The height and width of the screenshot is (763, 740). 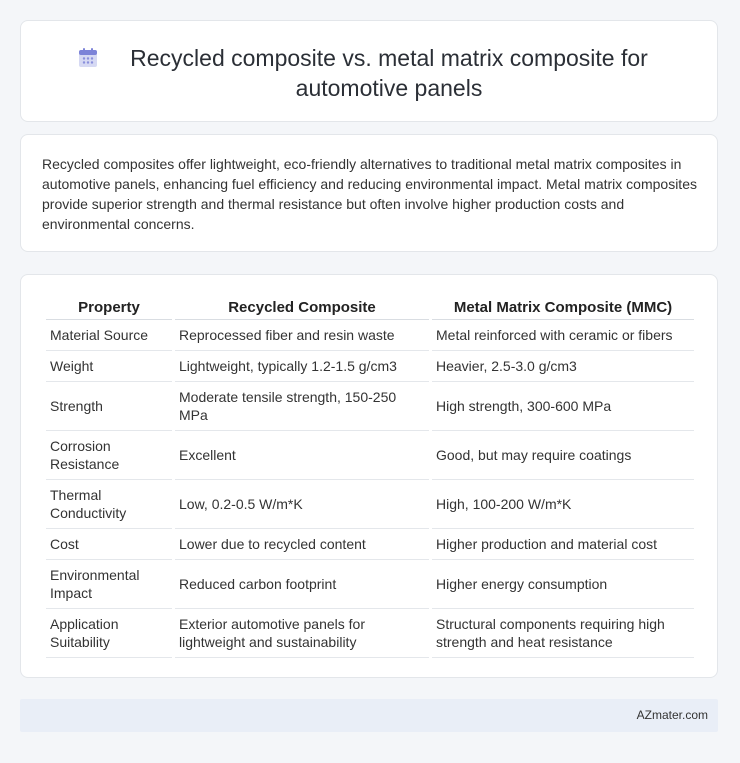 What do you see at coordinates (563, 366) in the screenshot?
I see `mmc-cell: Heavier, 2.5-3.0 g/cm3` at bounding box center [563, 366].